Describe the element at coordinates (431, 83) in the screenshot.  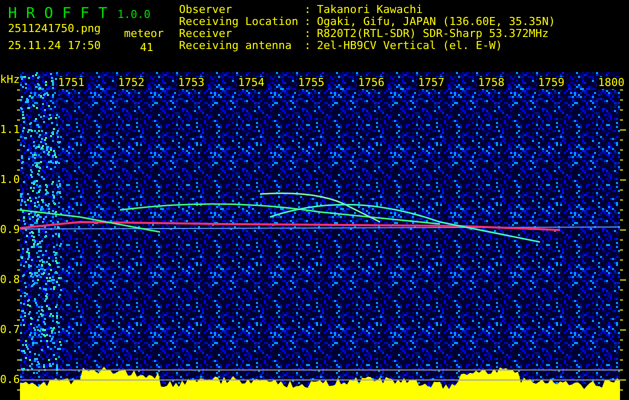
I see `time-tick-label: 1757` at that location.